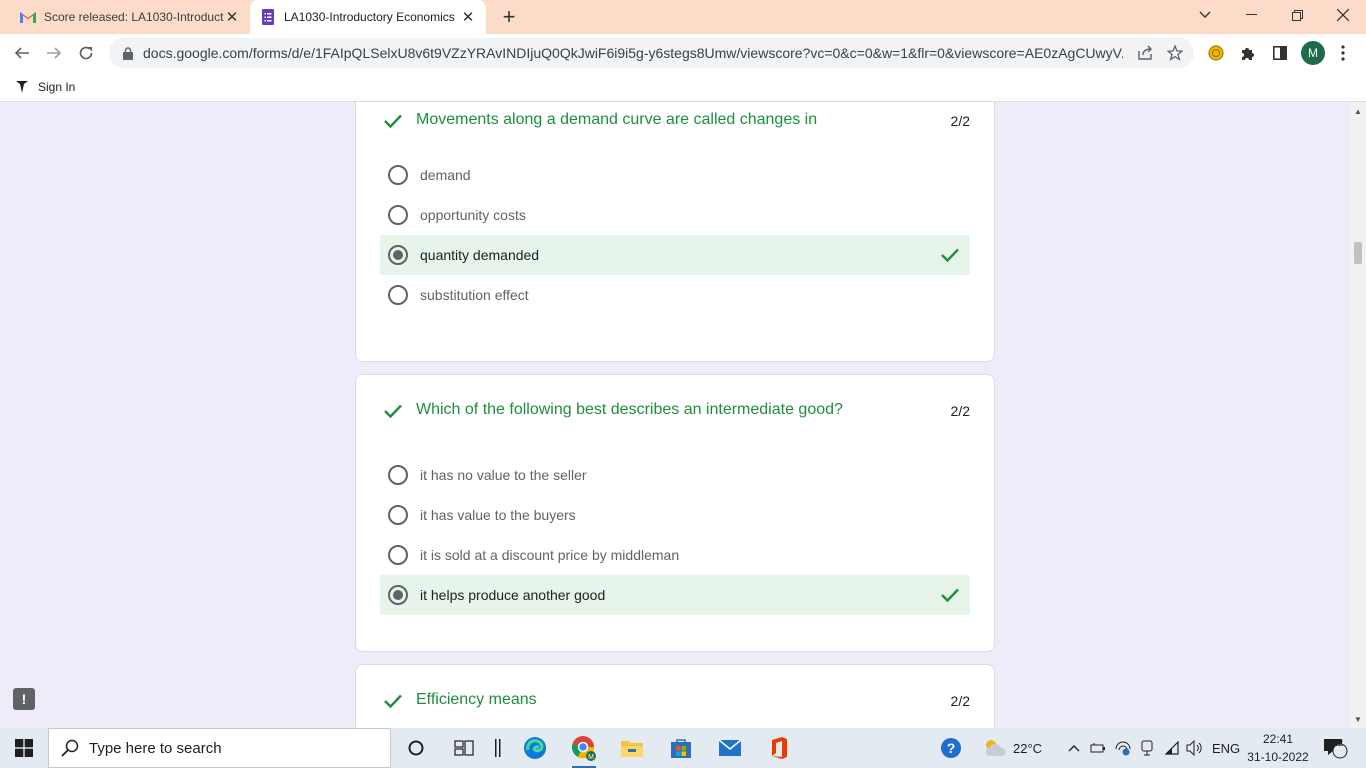 The height and width of the screenshot is (768, 1366). I want to click on notification-count-badge: 12, so click(1338, 743).